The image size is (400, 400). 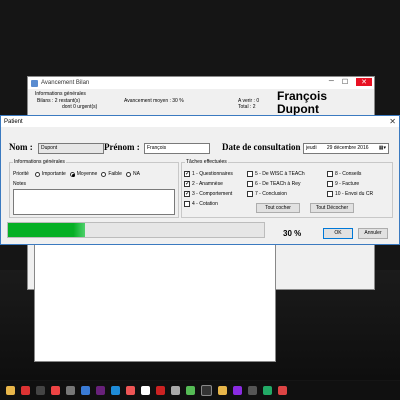 I want to click on section-label: Informations générales, so click(x=60, y=94).